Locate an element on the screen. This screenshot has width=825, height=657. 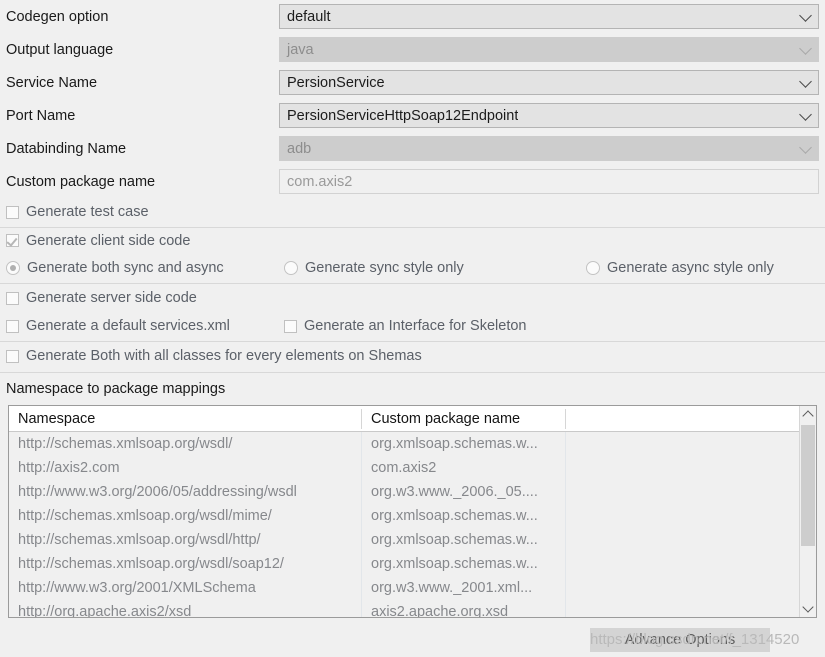
label-databinding-name: Databinding Name is located at coordinates (66, 148).